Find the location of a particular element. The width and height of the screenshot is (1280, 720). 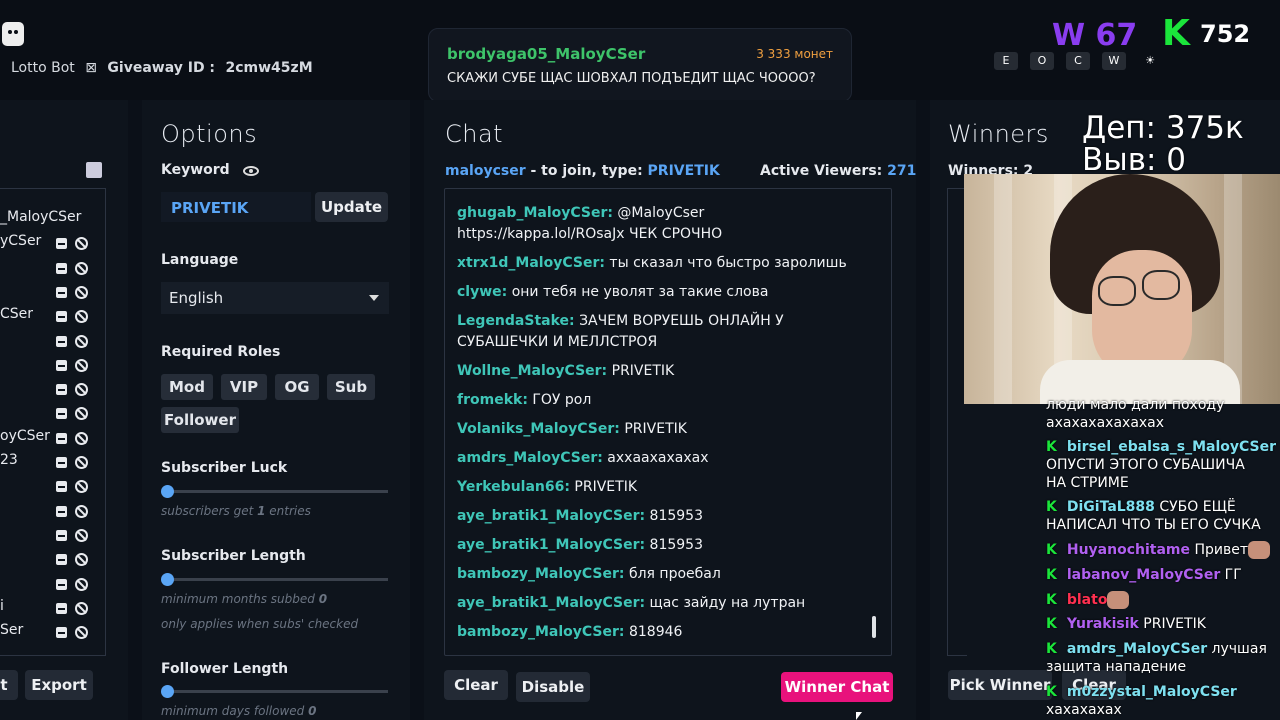

chat-text: PRIVETIK is located at coordinates (653, 429).